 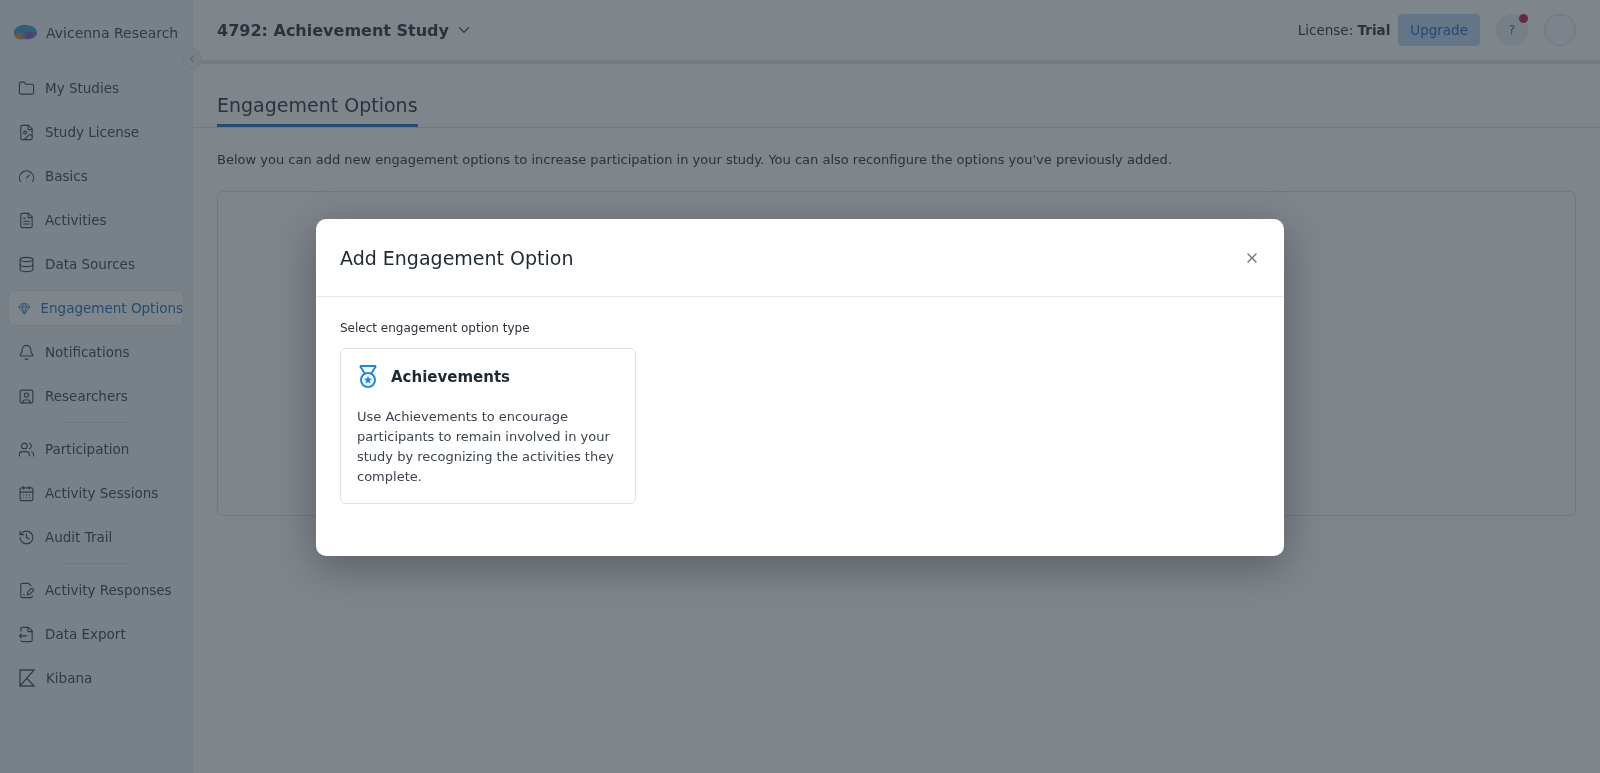 I want to click on sidebar-item: Kibana, so click(x=96, y=678).